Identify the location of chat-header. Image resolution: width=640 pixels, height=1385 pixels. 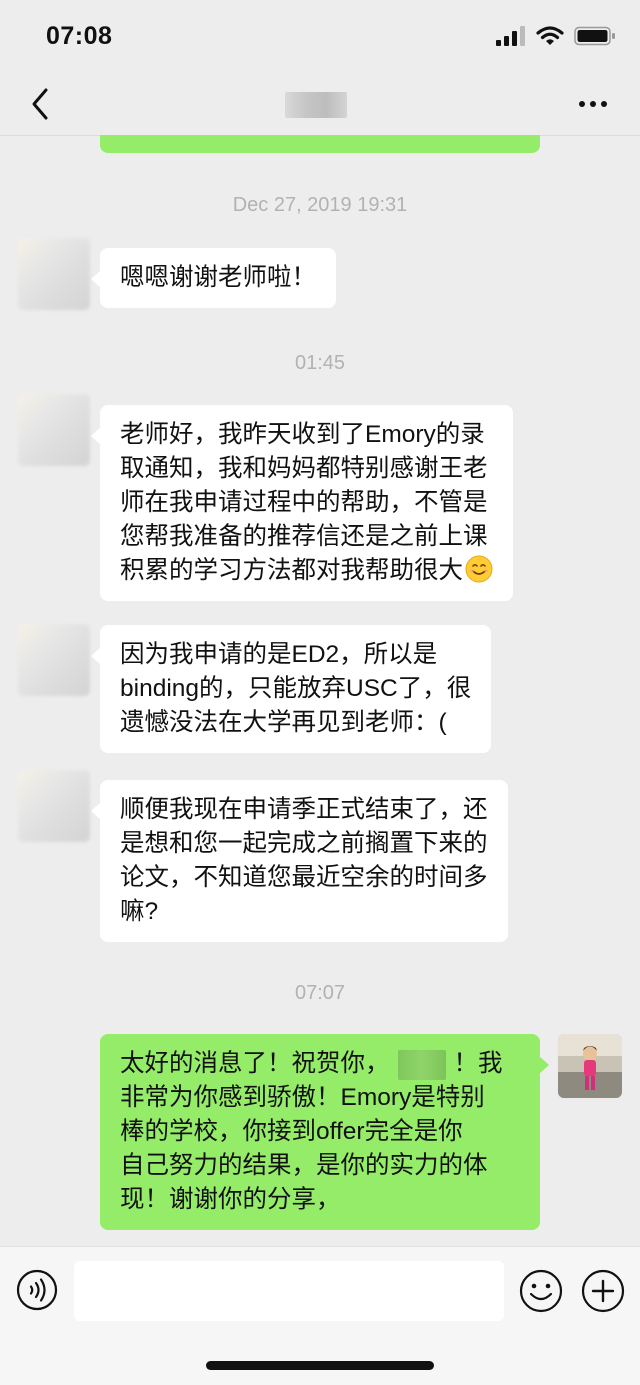
(320, 104).